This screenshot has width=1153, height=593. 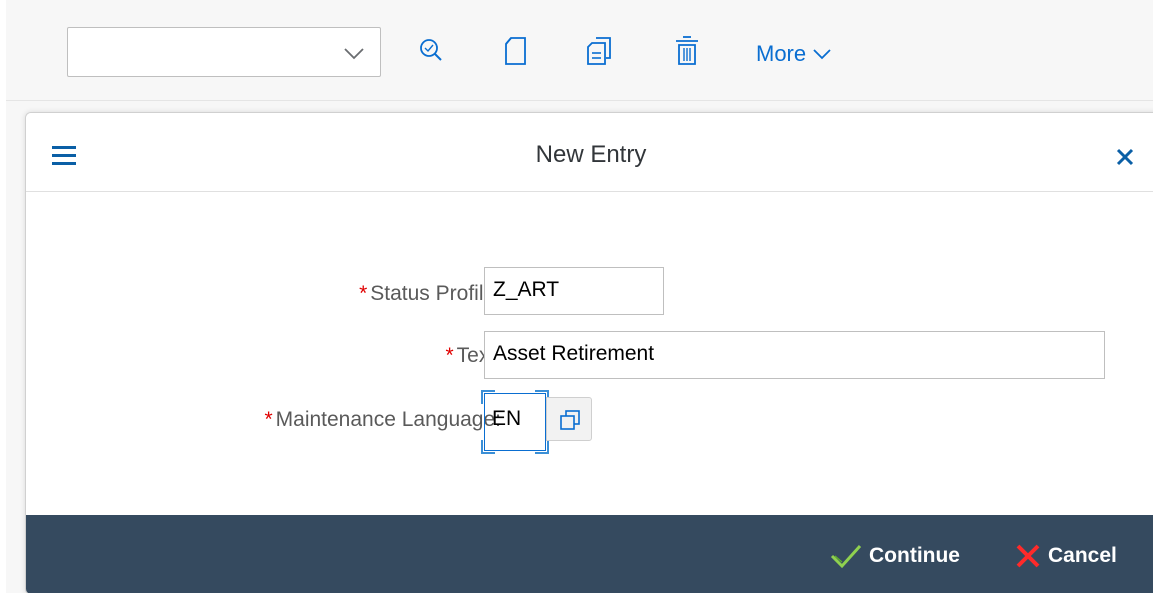 I want to click on cancel-label: Cancel, so click(x=1082, y=555).